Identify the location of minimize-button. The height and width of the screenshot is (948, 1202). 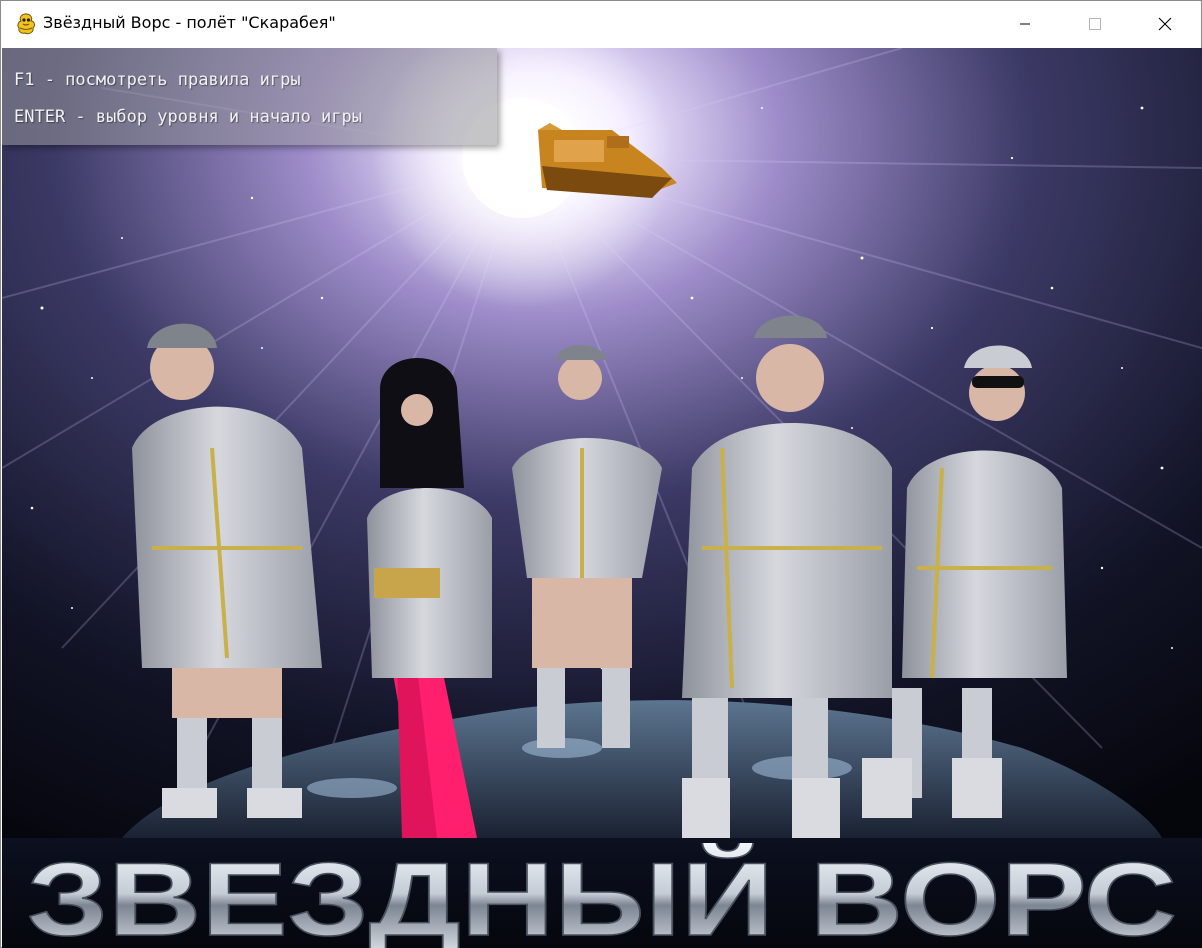
(1025, 24).